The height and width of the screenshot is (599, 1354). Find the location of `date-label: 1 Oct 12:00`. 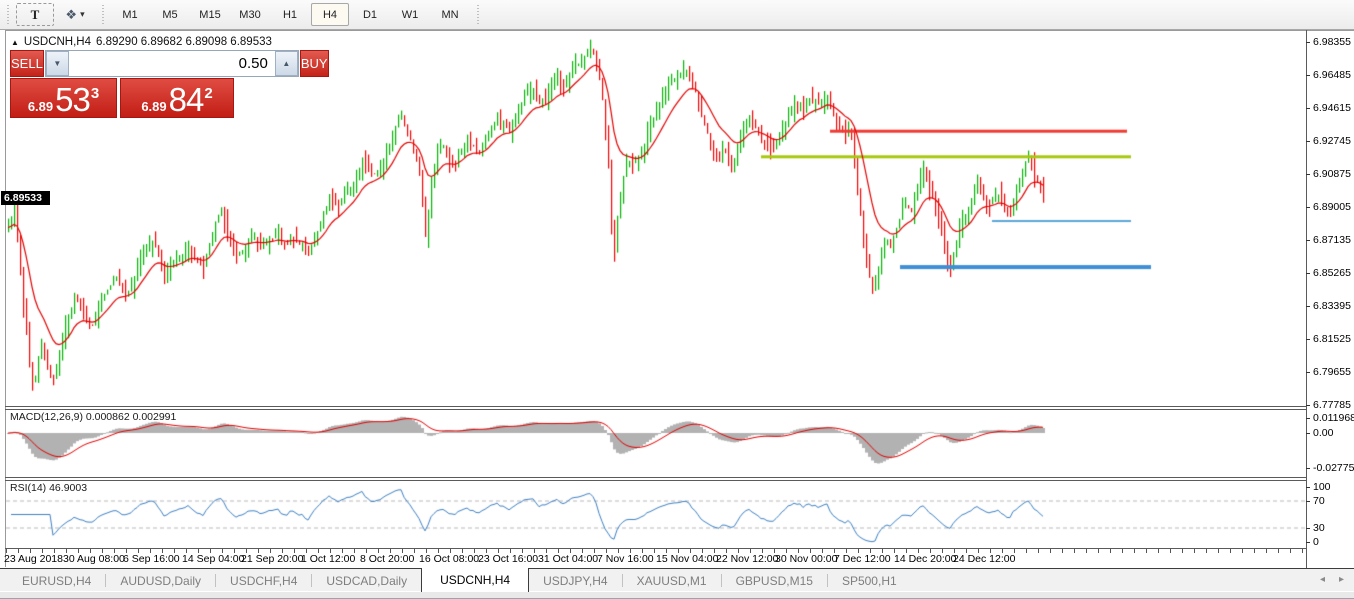

date-label: 1 Oct 12:00 is located at coordinates (328, 559).